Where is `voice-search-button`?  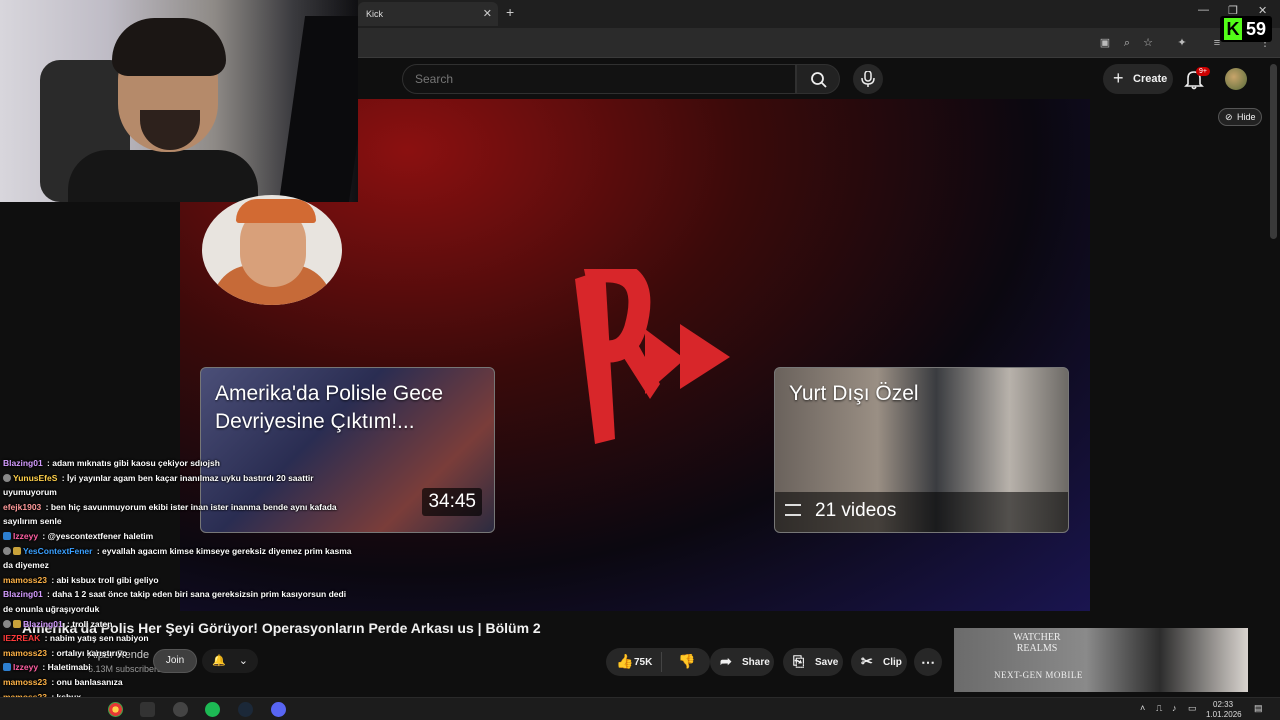
voice-search-button is located at coordinates (868, 79).